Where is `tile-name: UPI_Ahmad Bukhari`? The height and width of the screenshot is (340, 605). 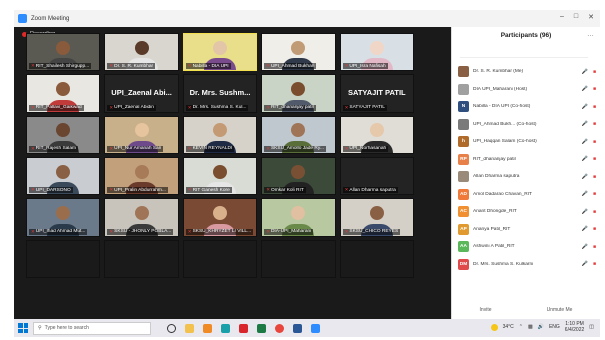
tile-name: UPI_Ahmad Bukhari is located at coordinates (292, 66).